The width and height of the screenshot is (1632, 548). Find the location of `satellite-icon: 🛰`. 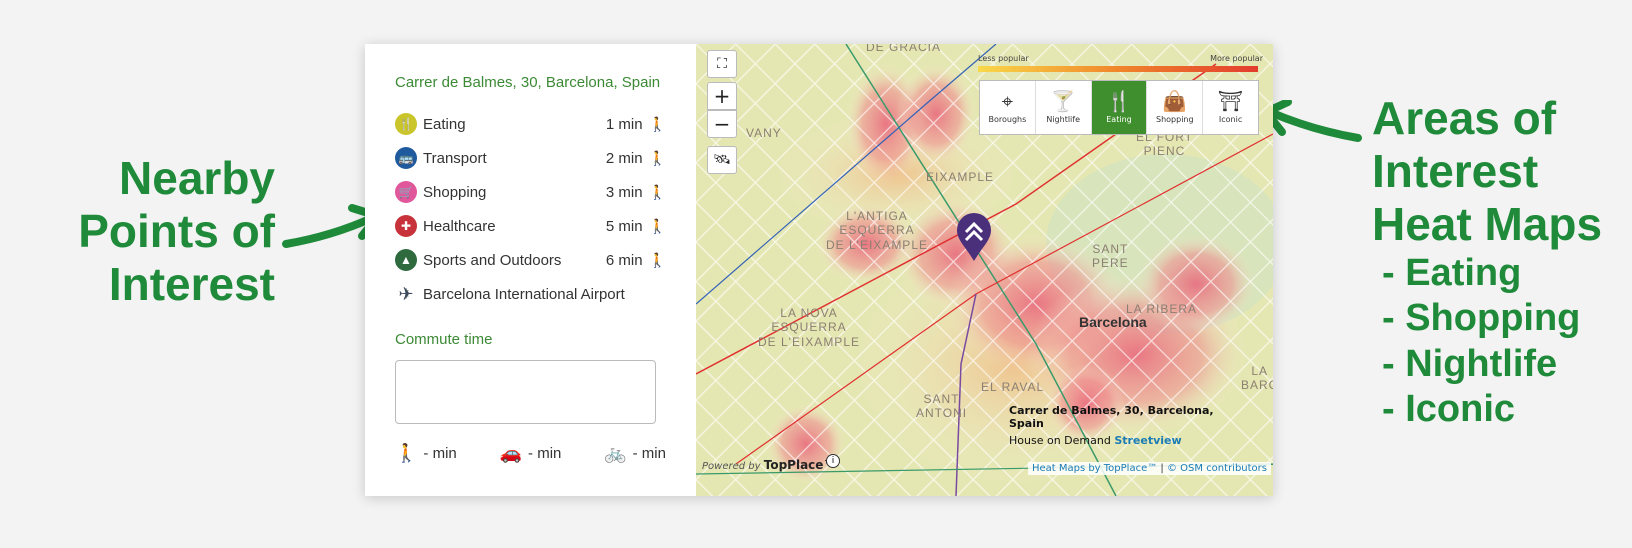

satellite-icon: 🛰 is located at coordinates (722, 160).